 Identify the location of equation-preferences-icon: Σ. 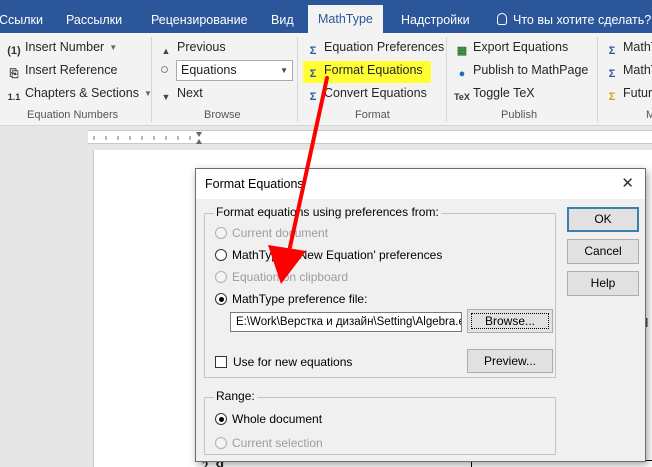
(313, 51).